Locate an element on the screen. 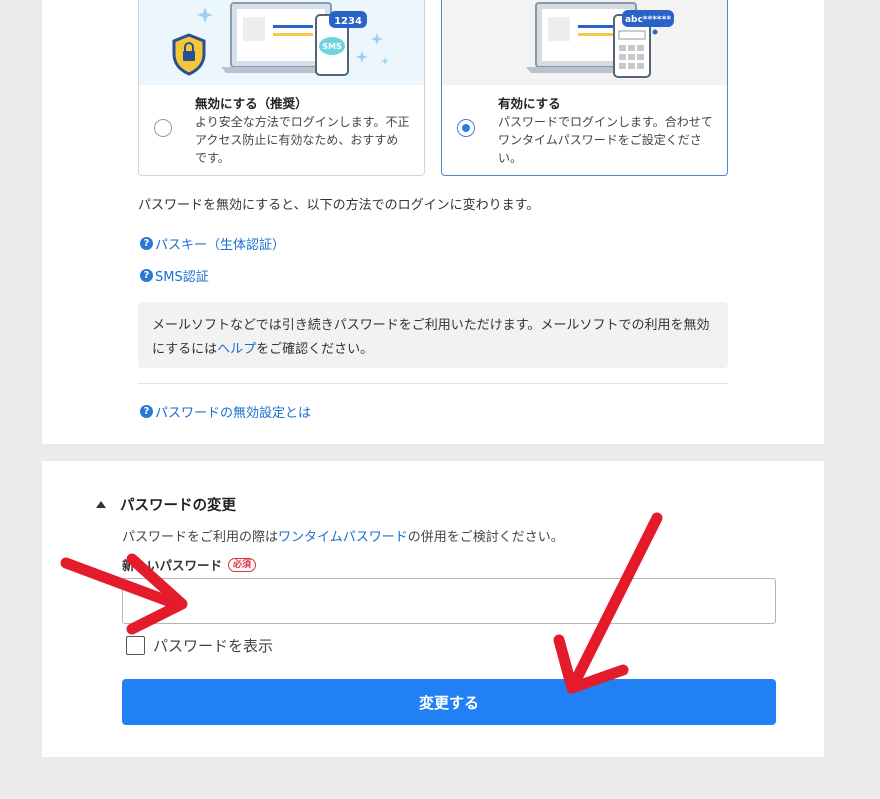 The width and height of the screenshot is (880, 799). help-page-link: ヘルプ is located at coordinates (236, 349).